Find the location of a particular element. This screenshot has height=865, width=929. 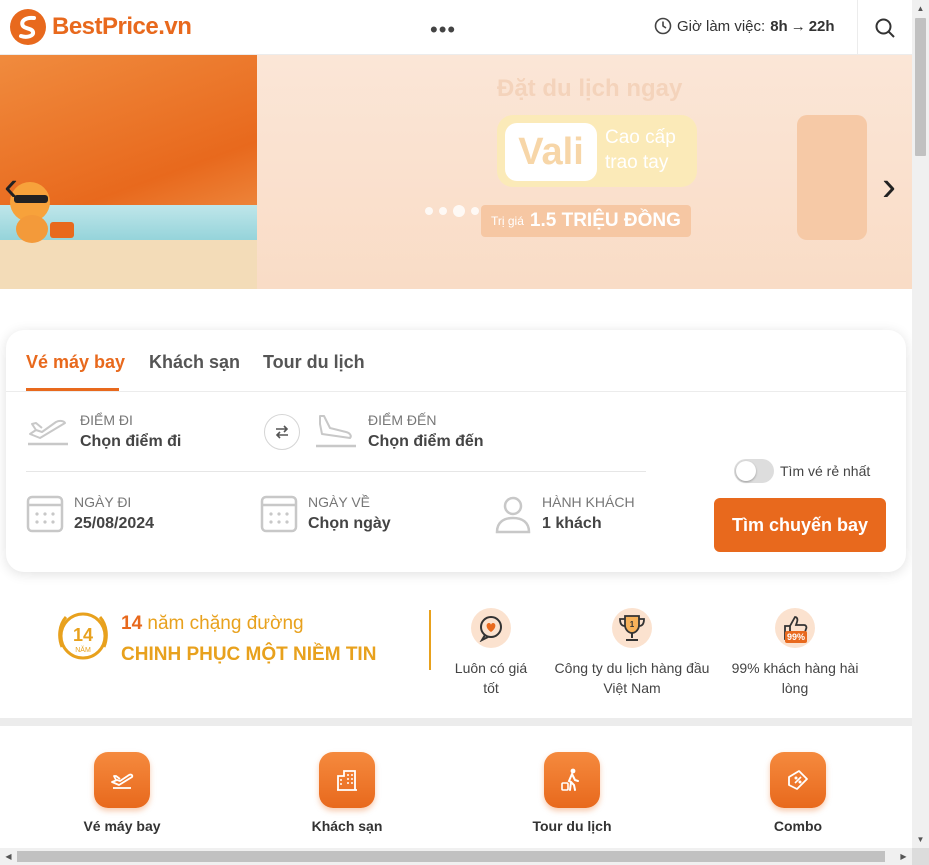

feature-top-company: 1 Công ty du lịch hàng đầu Việt Nam is located at coordinates (632, 653).